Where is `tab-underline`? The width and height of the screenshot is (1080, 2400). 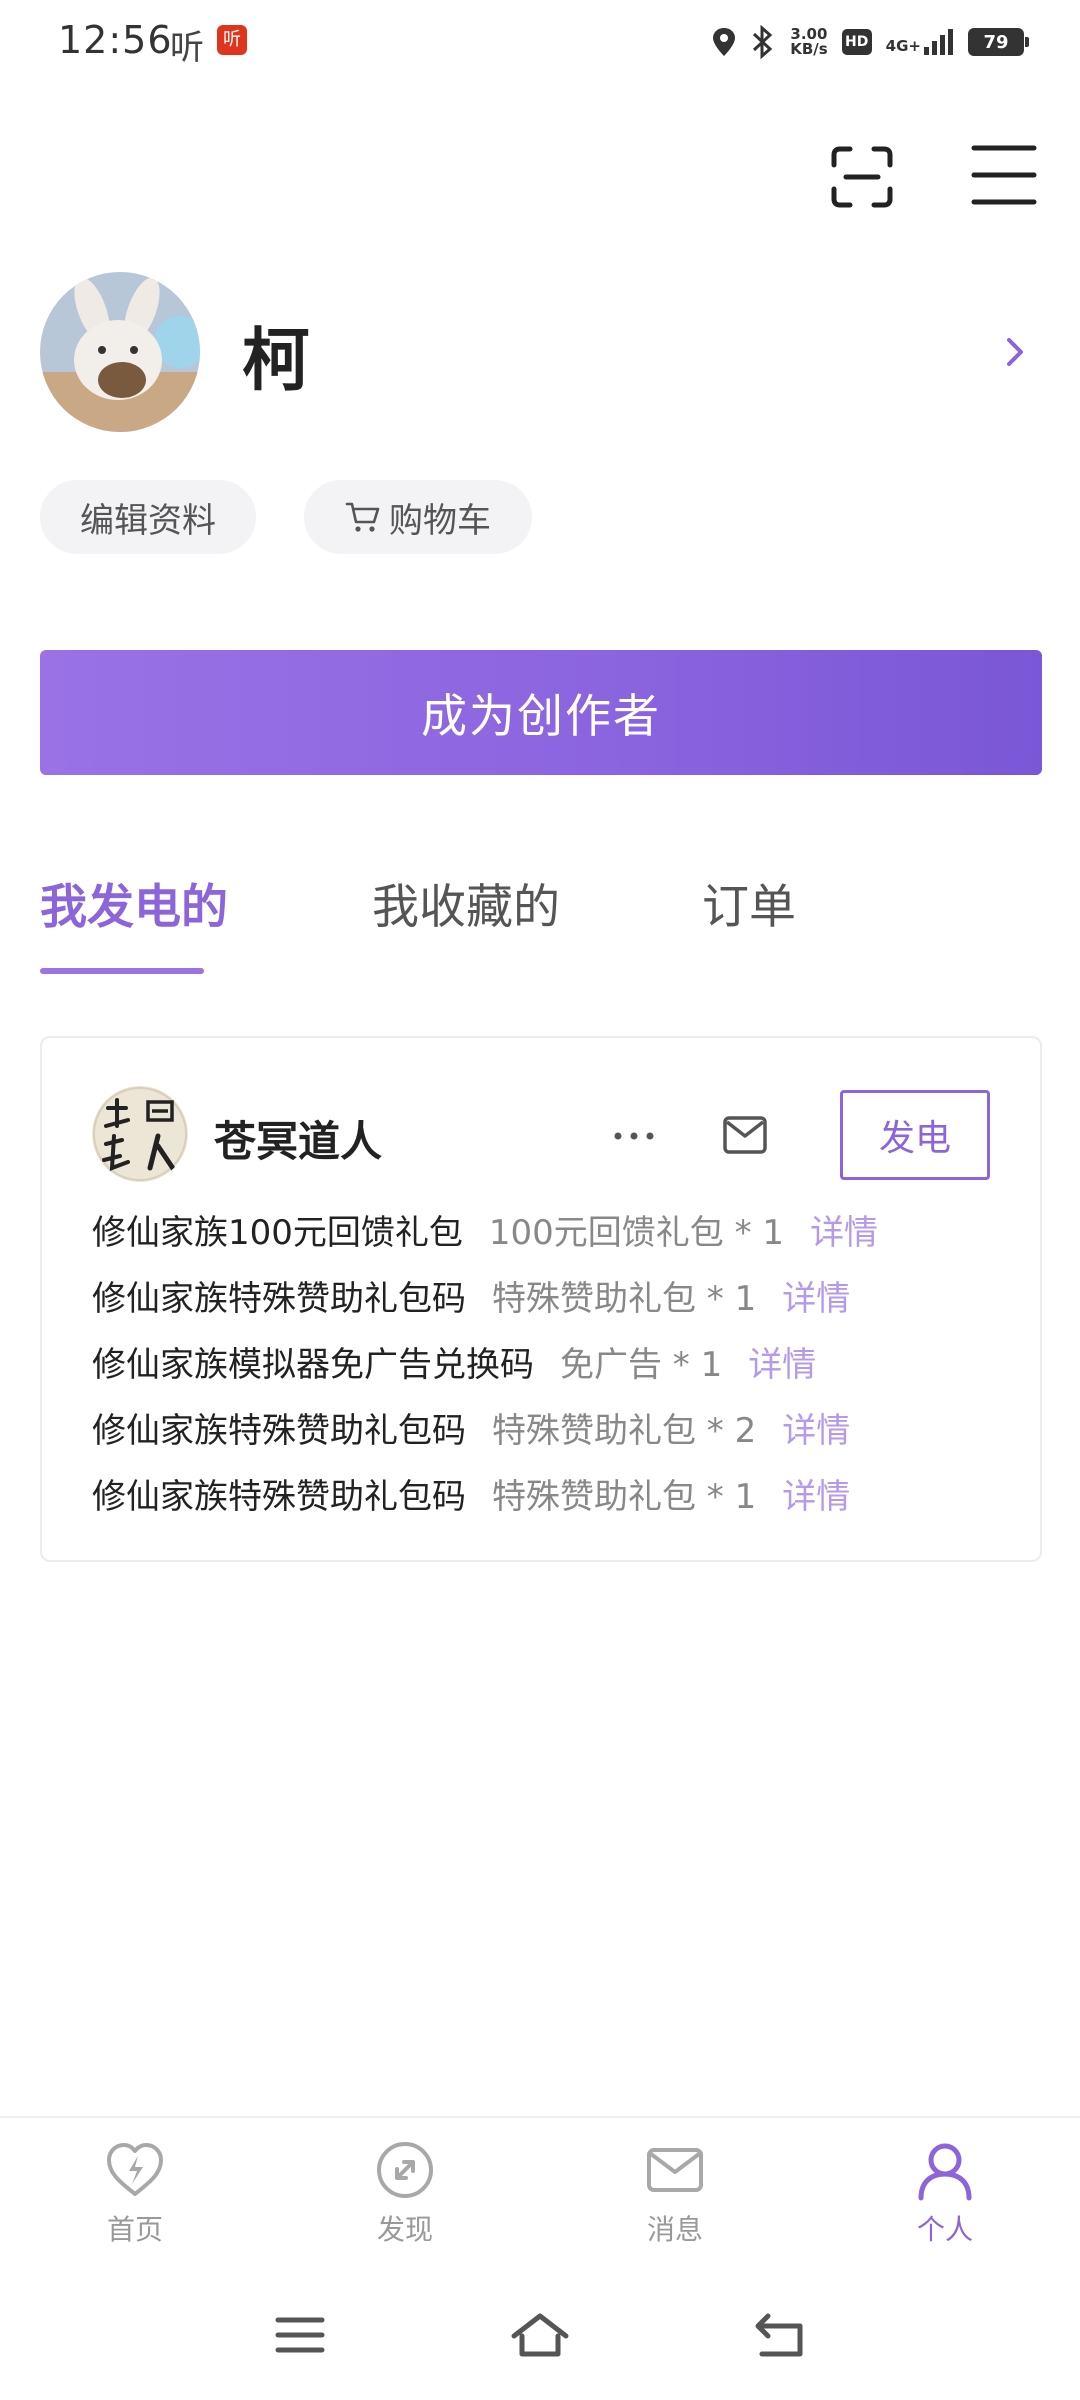 tab-underline is located at coordinates (122, 971).